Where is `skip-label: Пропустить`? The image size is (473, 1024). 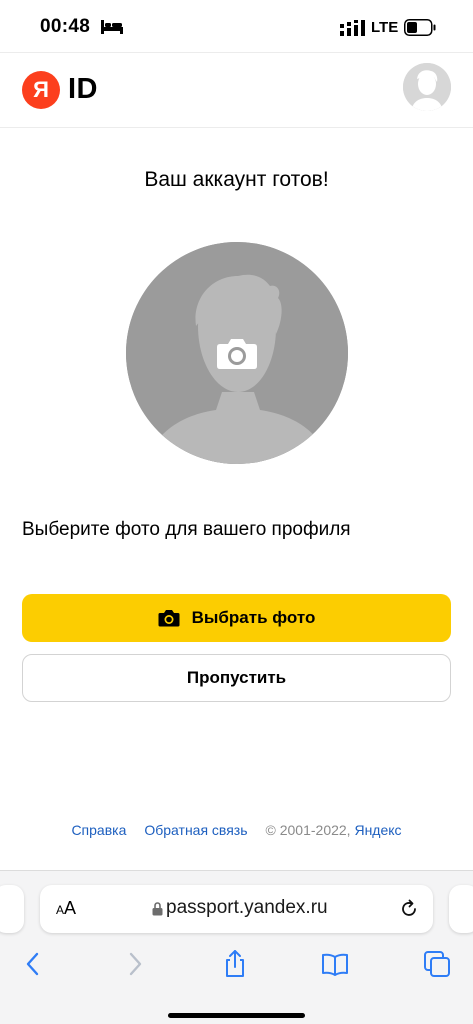
skip-label: Пропустить is located at coordinates (236, 677).